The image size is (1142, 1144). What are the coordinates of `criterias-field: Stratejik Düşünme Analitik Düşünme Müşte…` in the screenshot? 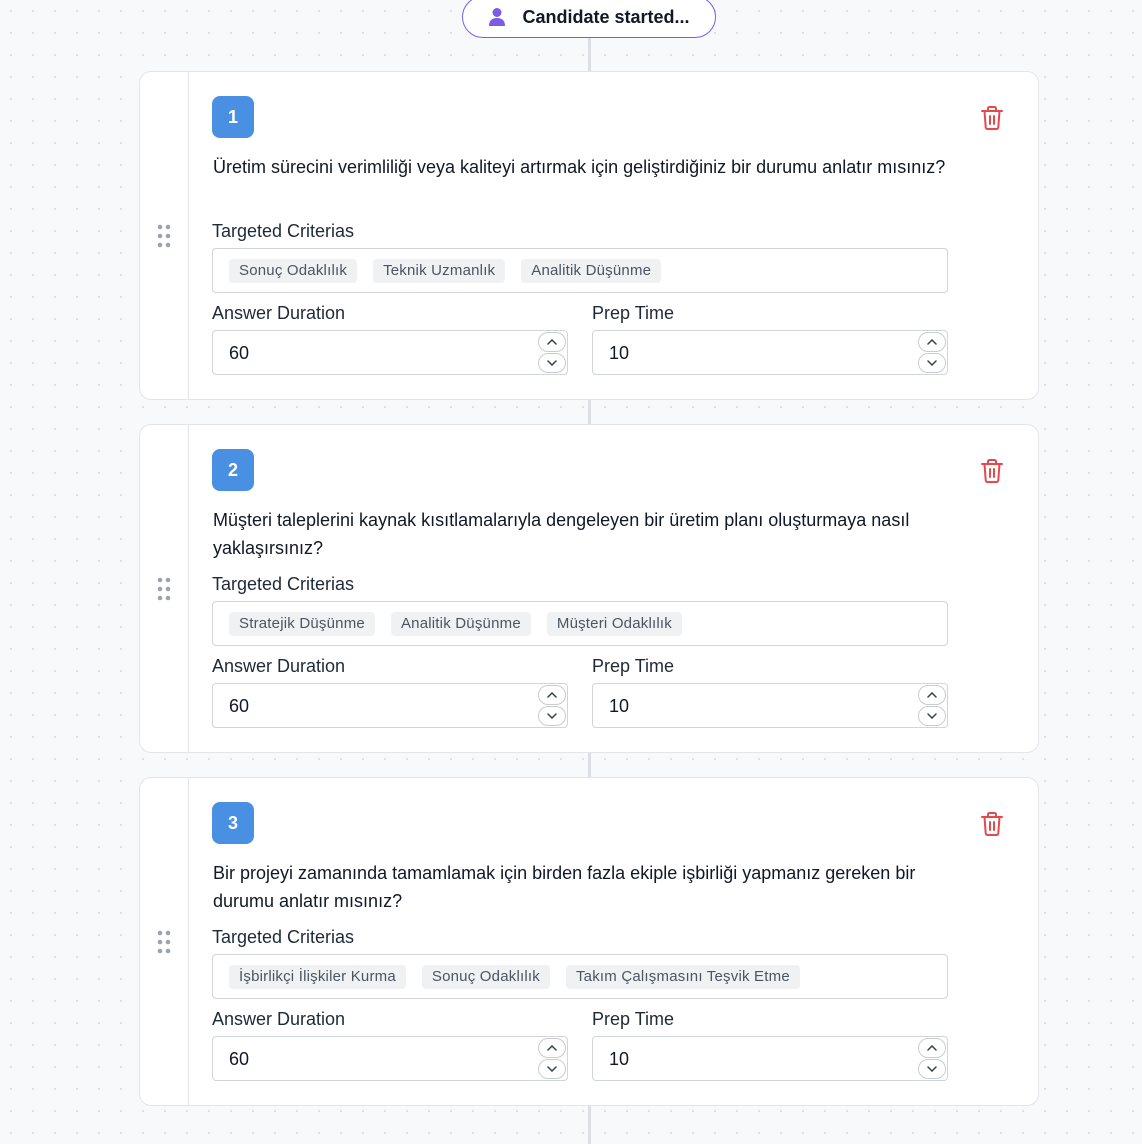 It's located at (580, 623).